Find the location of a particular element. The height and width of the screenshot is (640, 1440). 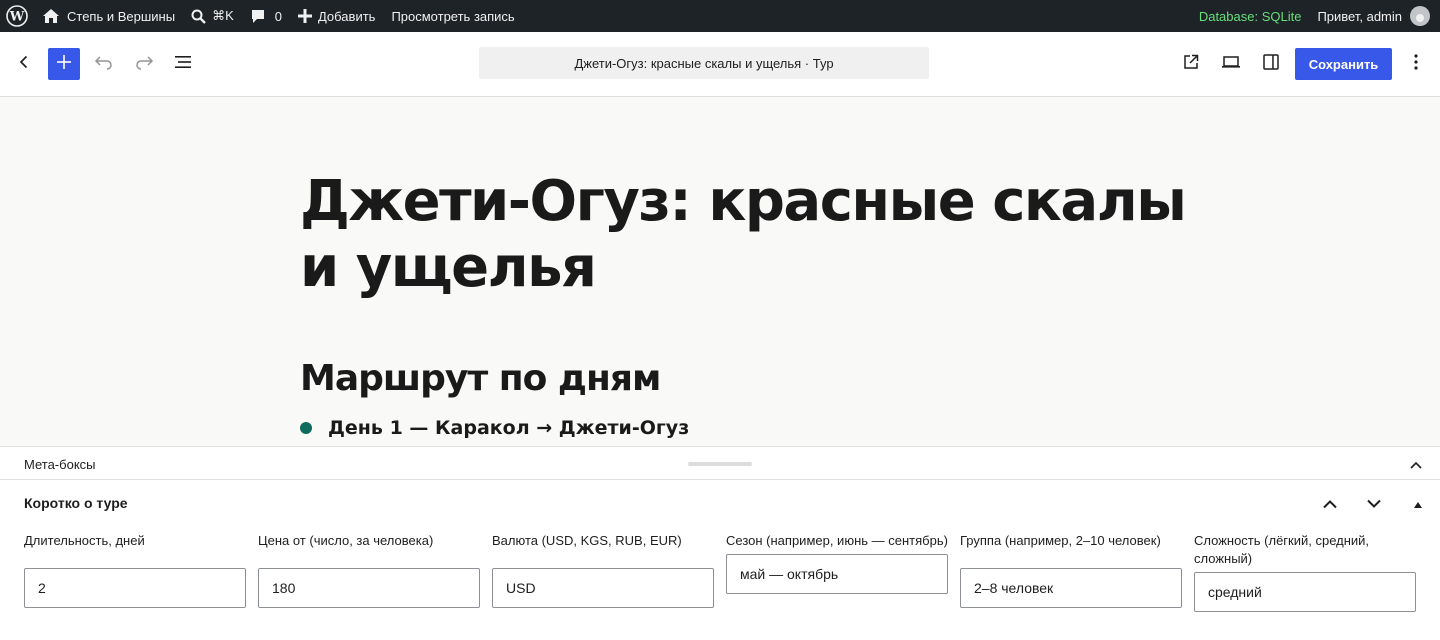

database-info: Database: SQLite is located at coordinates (1250, 16).